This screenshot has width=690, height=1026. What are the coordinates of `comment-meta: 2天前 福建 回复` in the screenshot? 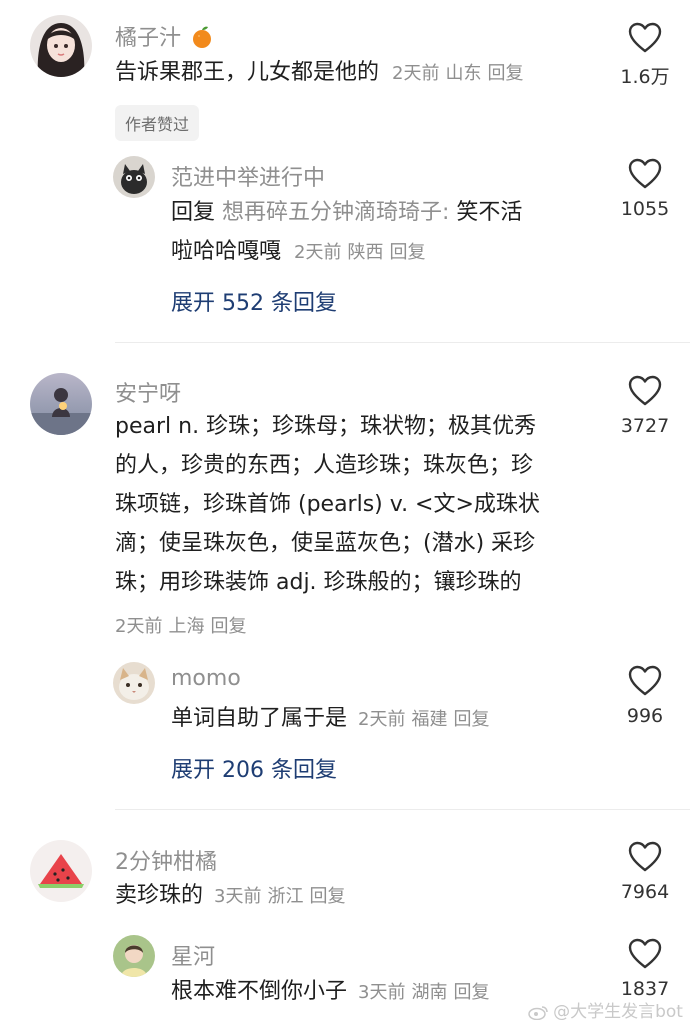 It's located at (426, 719).